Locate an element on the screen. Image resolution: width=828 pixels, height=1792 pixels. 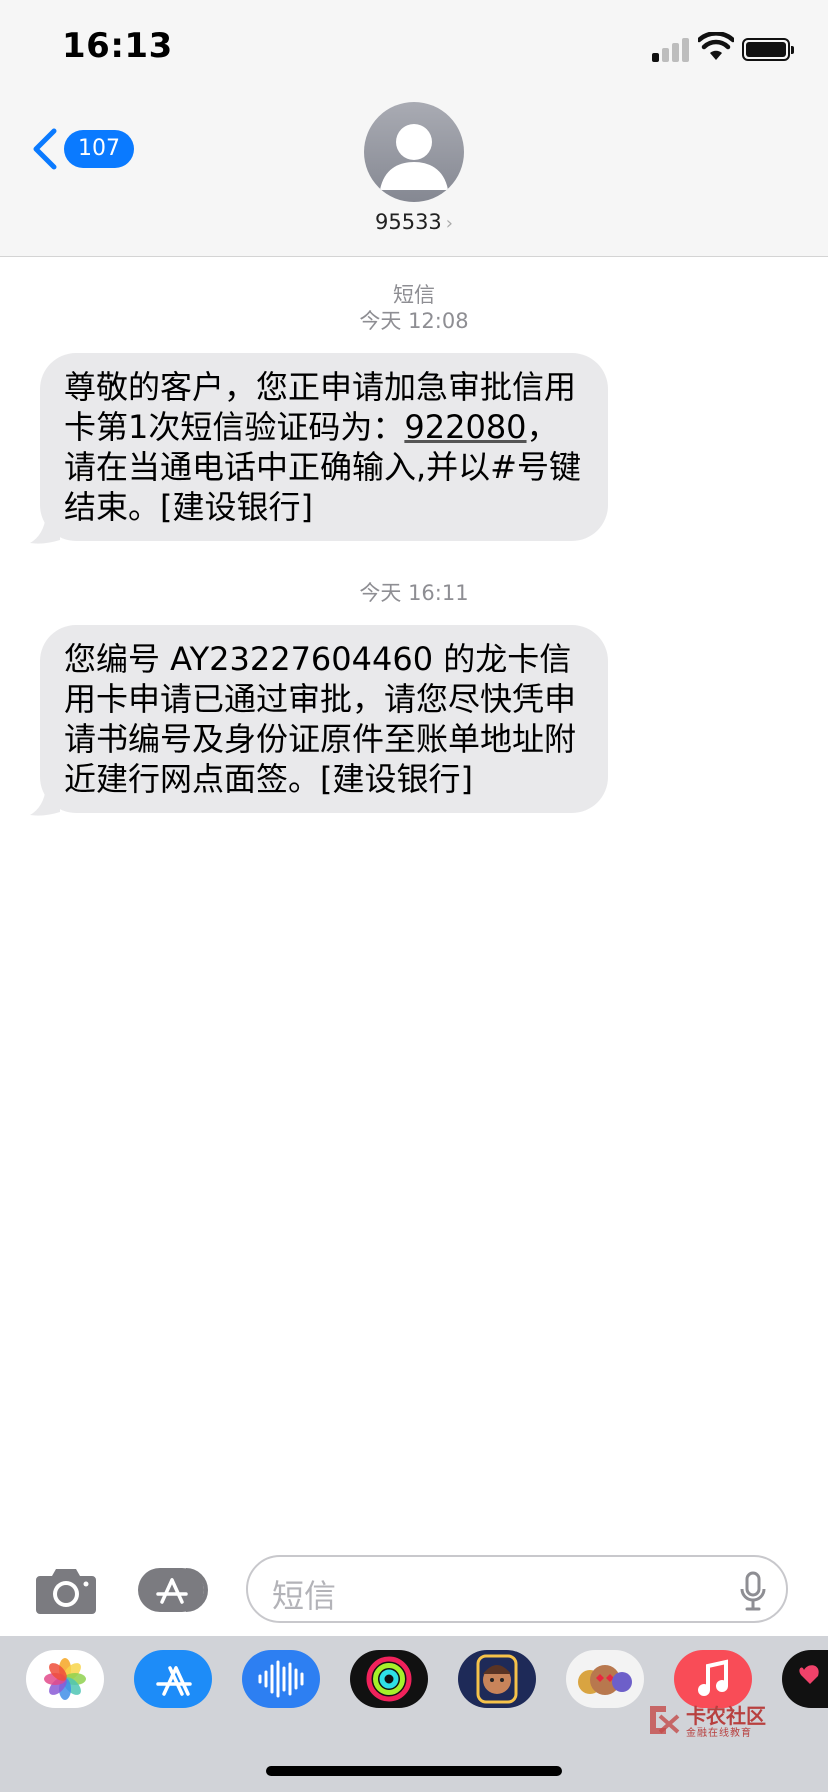
verification-code-link: 922080 is located at coordinates (465, 427).